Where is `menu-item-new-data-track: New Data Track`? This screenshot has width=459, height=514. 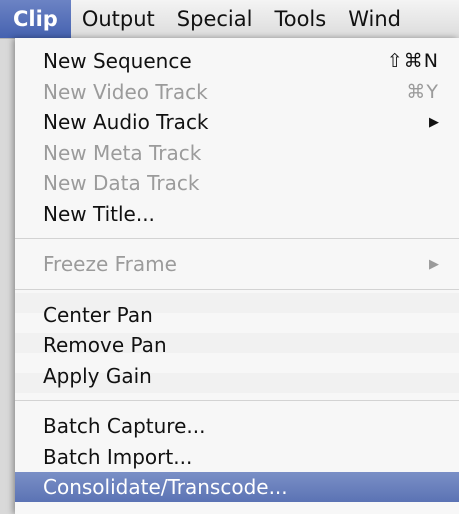 menu-item-new-data-track: New Data Track is located at coordinates (237, 183).